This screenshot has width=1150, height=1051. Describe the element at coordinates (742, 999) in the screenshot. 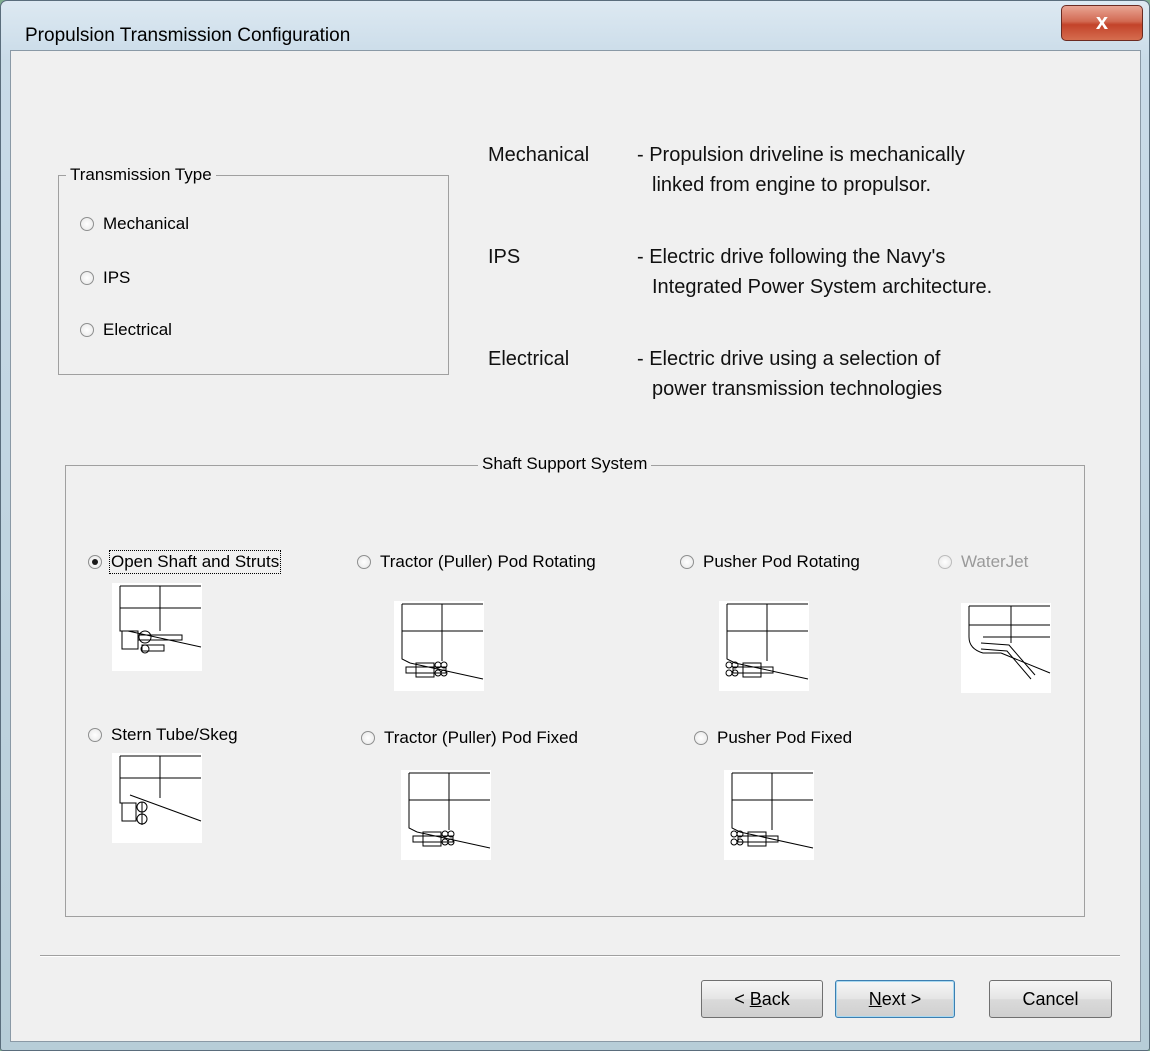

I see `back-button-prefix: <` at that location.